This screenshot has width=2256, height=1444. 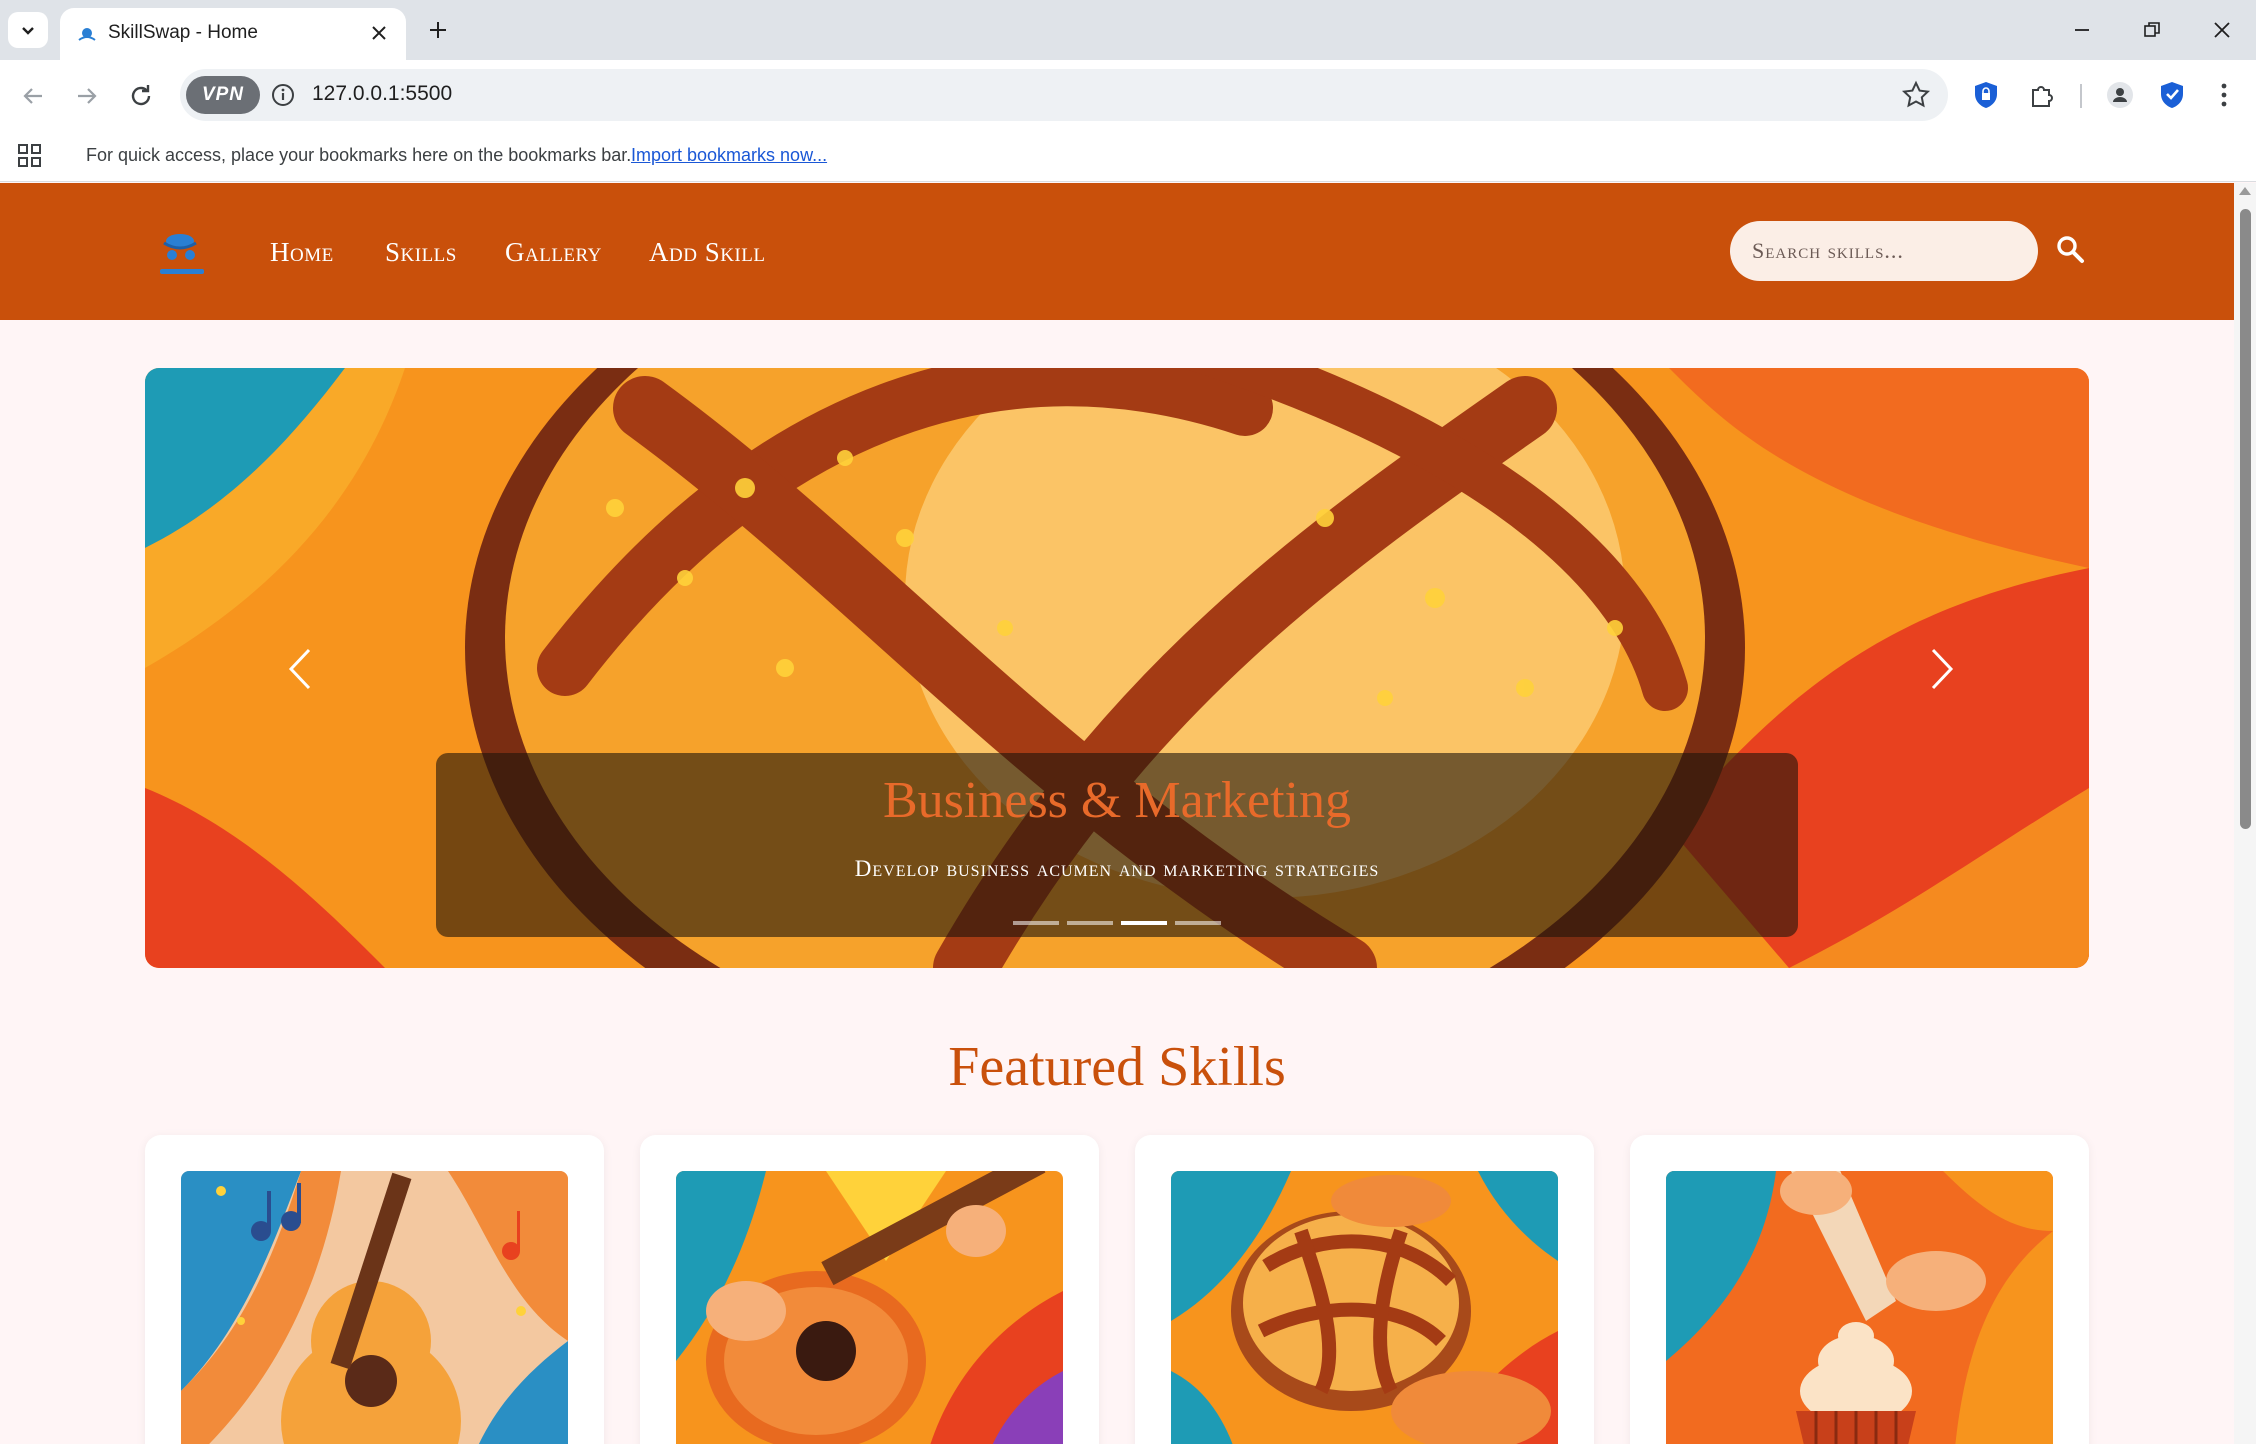 I want to click on restore-icon, so click(x=2152, y=29).